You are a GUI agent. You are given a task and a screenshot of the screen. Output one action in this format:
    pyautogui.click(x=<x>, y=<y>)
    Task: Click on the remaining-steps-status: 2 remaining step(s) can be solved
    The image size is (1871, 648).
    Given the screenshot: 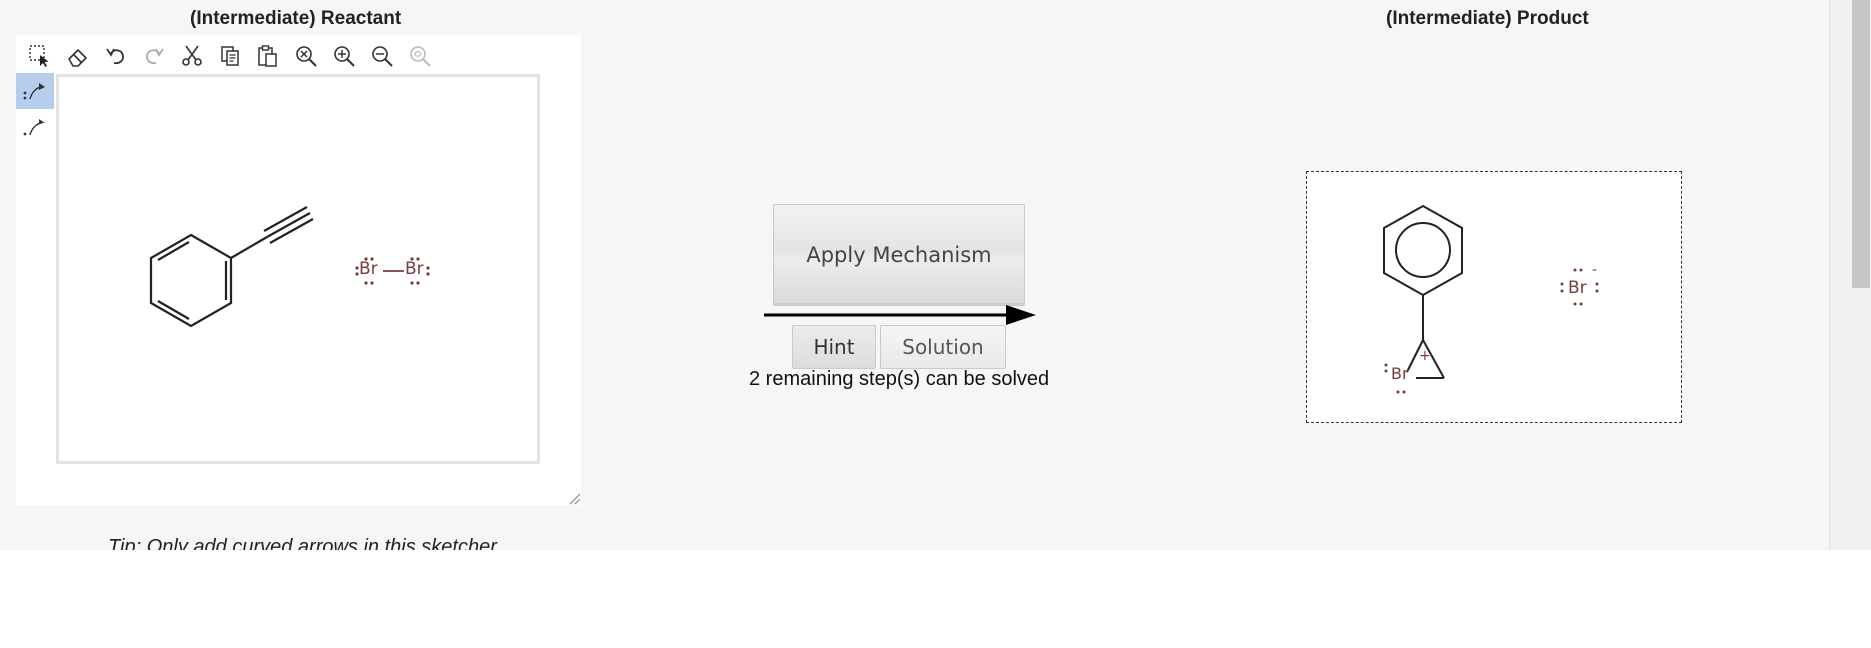 What is the action you would take?
    pyautogui.click(x=899, y=379)
    